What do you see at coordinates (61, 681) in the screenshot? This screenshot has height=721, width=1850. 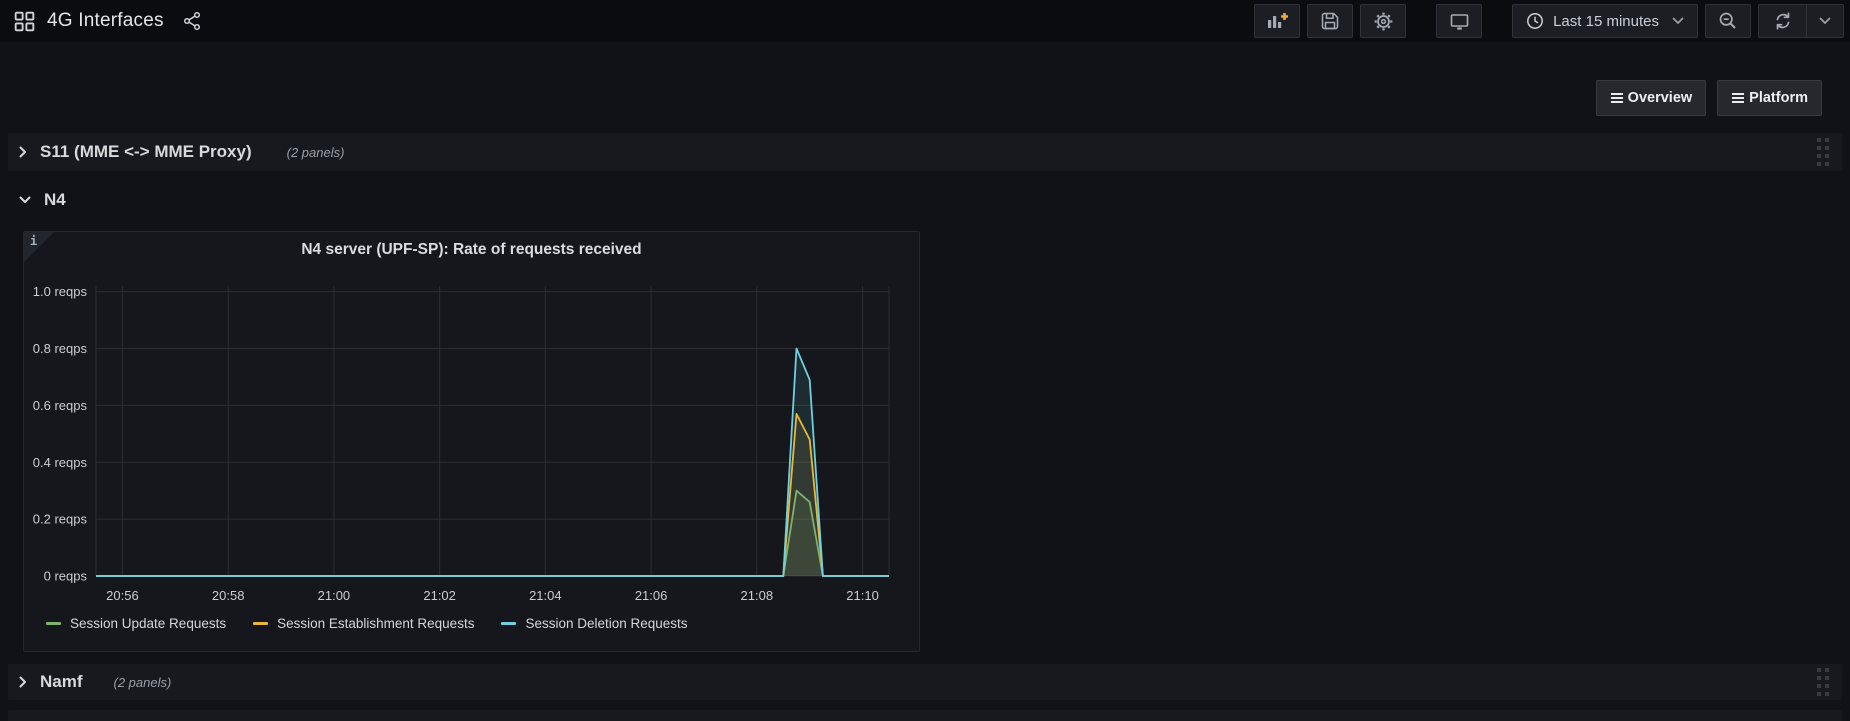 I see `row-title: Namf` at bounding box center [61, 681].